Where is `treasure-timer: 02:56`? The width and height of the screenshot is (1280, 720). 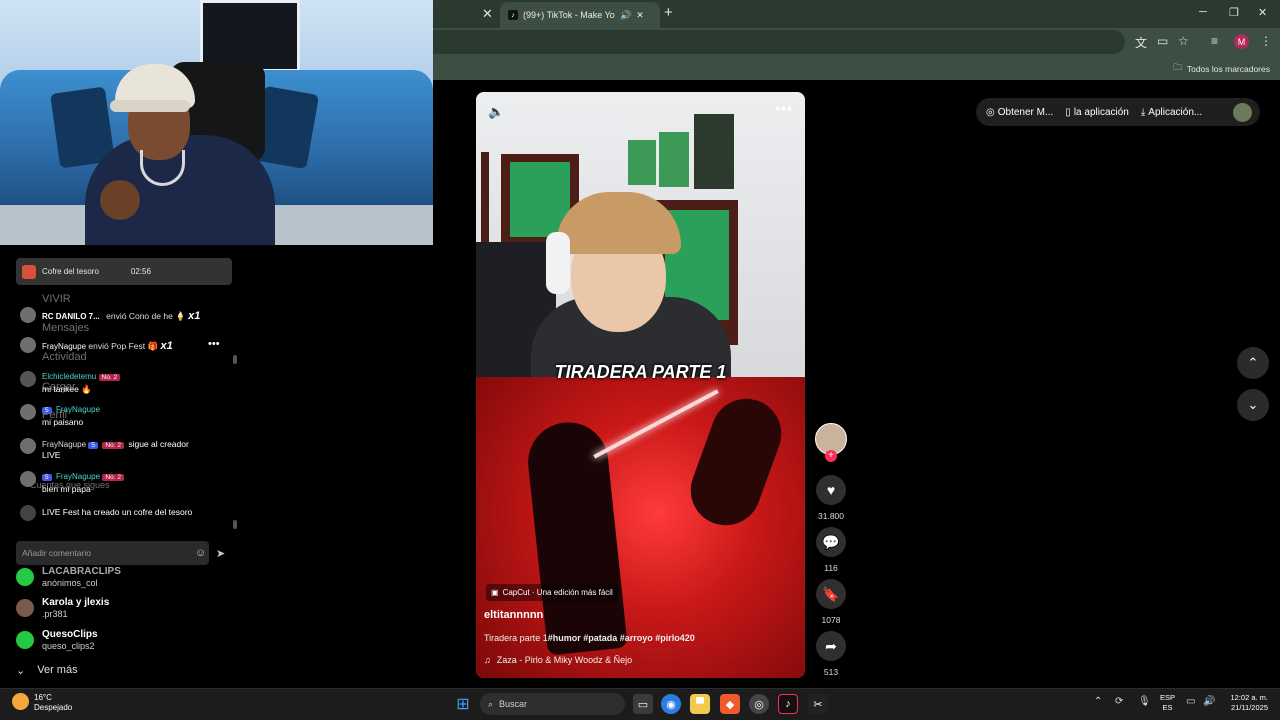 treasure-timer: 02:56 is located at coordinates (140, 271).